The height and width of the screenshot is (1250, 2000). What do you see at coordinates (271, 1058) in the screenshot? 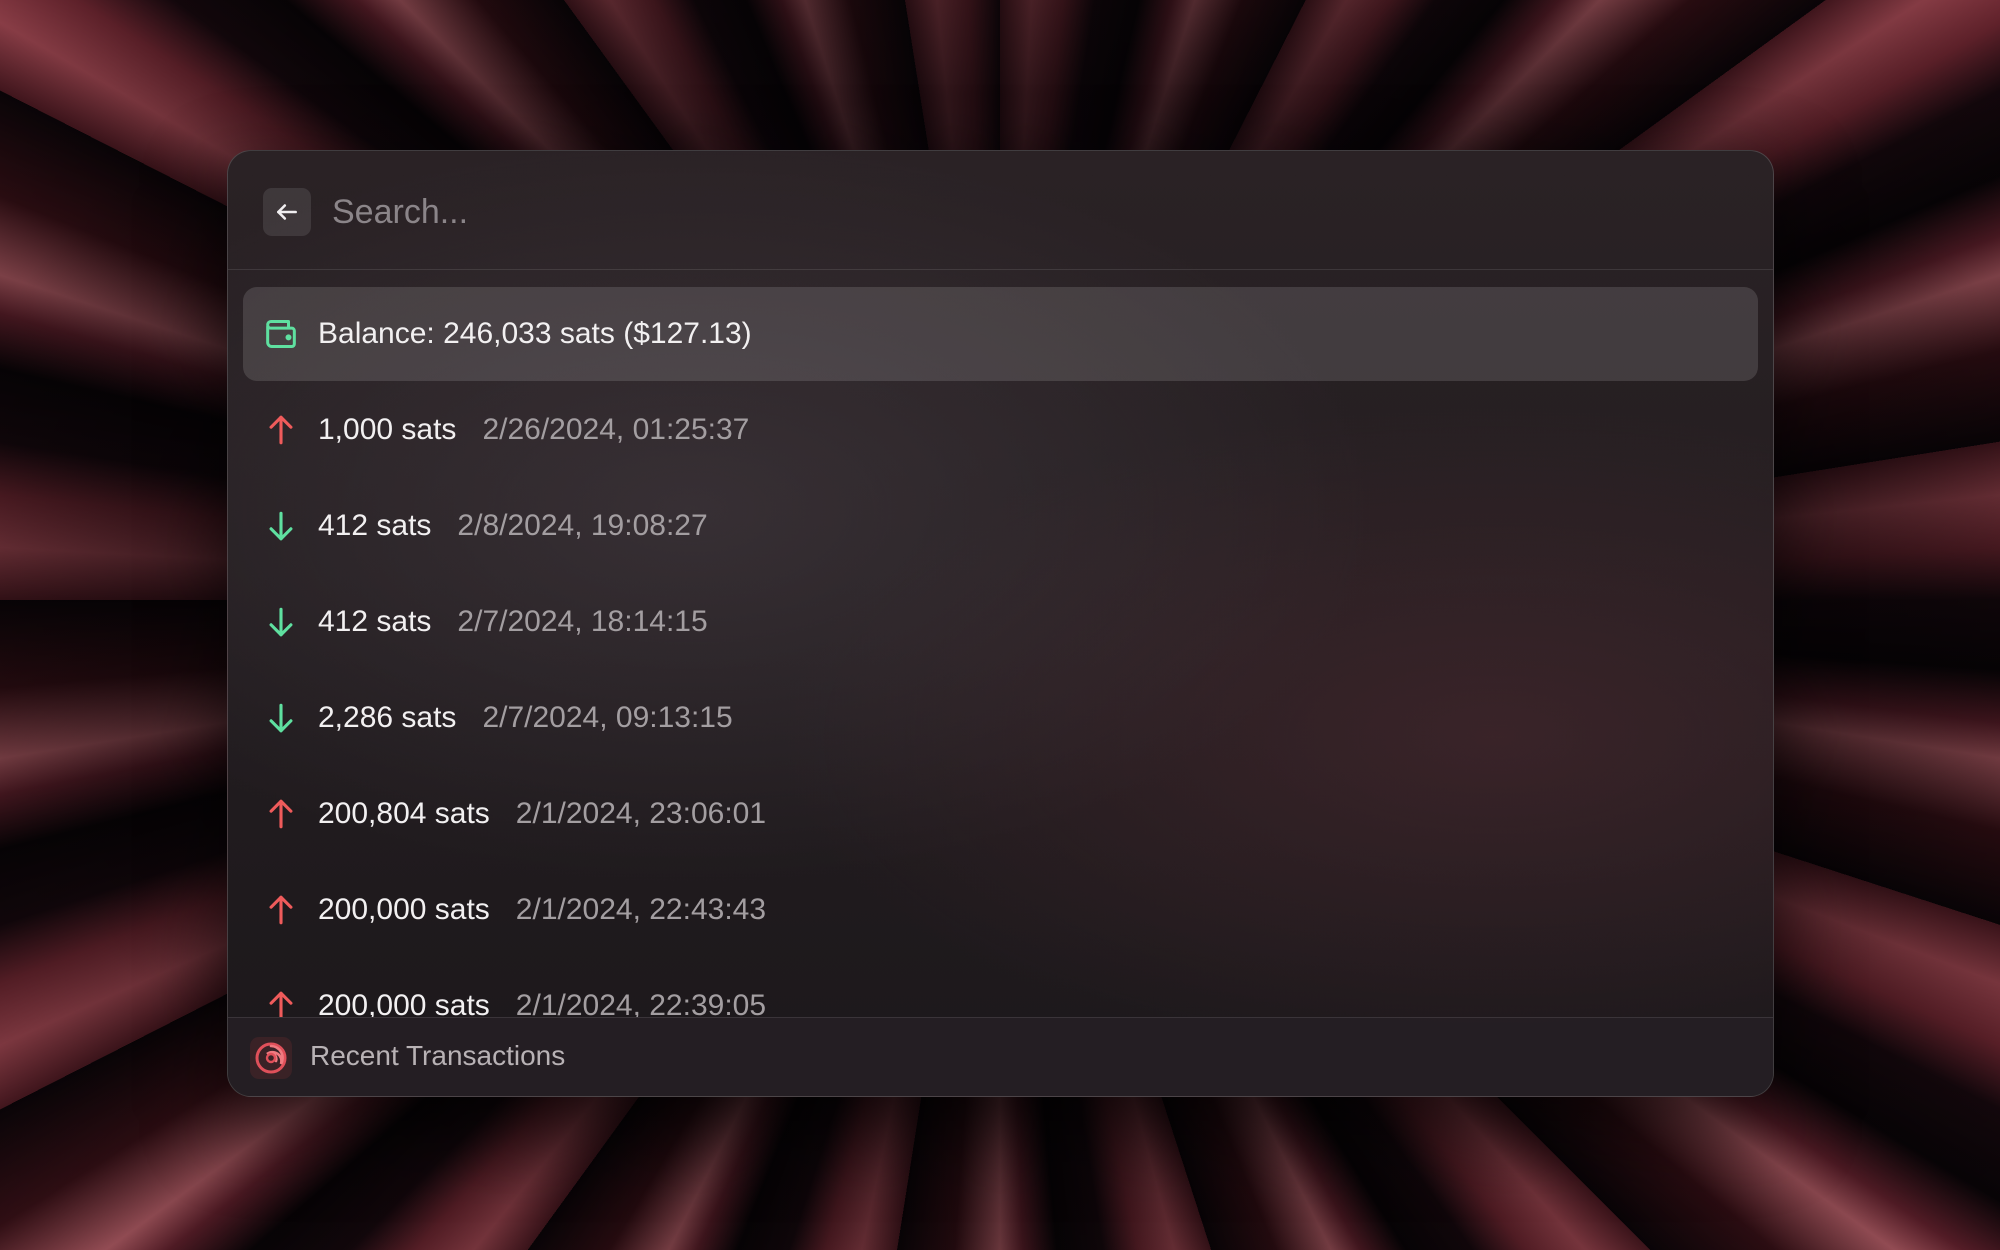
I see `app-logo-icon` at bounding box center [271, 1058].